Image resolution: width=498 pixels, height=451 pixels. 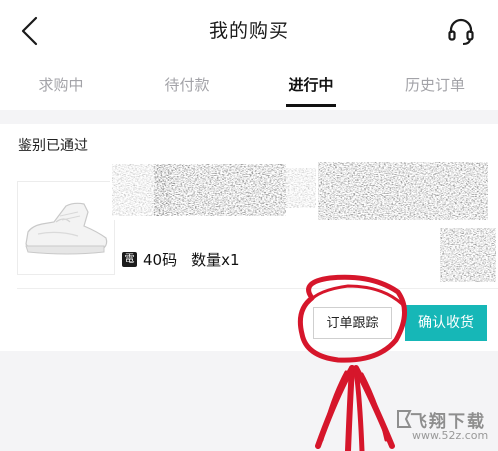 What do you see at coordinates (446, 427) in the screenshot?
I see `watermark: 飞翔下载 www.52z.com` at bounding box center [446, 427].